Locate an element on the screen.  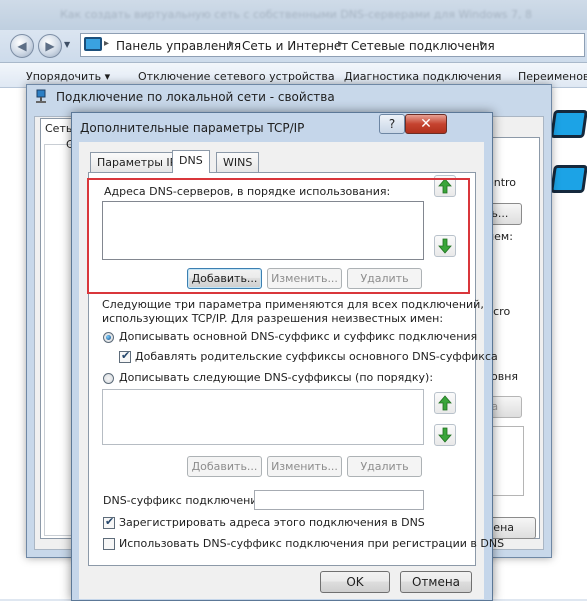
forward-button: ▶ is located at coordinates (50, 46).